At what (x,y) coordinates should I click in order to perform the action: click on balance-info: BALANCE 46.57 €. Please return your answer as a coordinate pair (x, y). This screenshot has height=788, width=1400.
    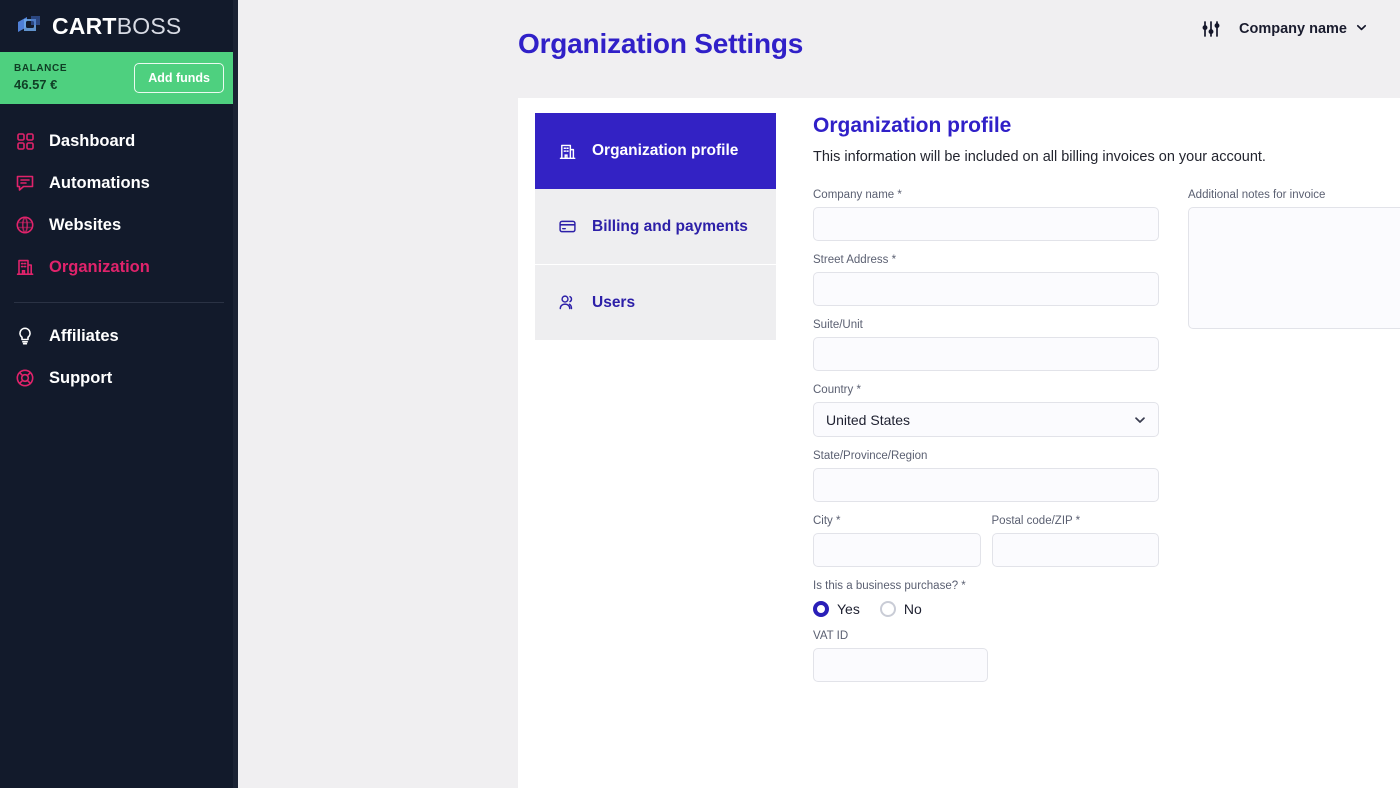
    Looking at the image, I should click on (40, 78).